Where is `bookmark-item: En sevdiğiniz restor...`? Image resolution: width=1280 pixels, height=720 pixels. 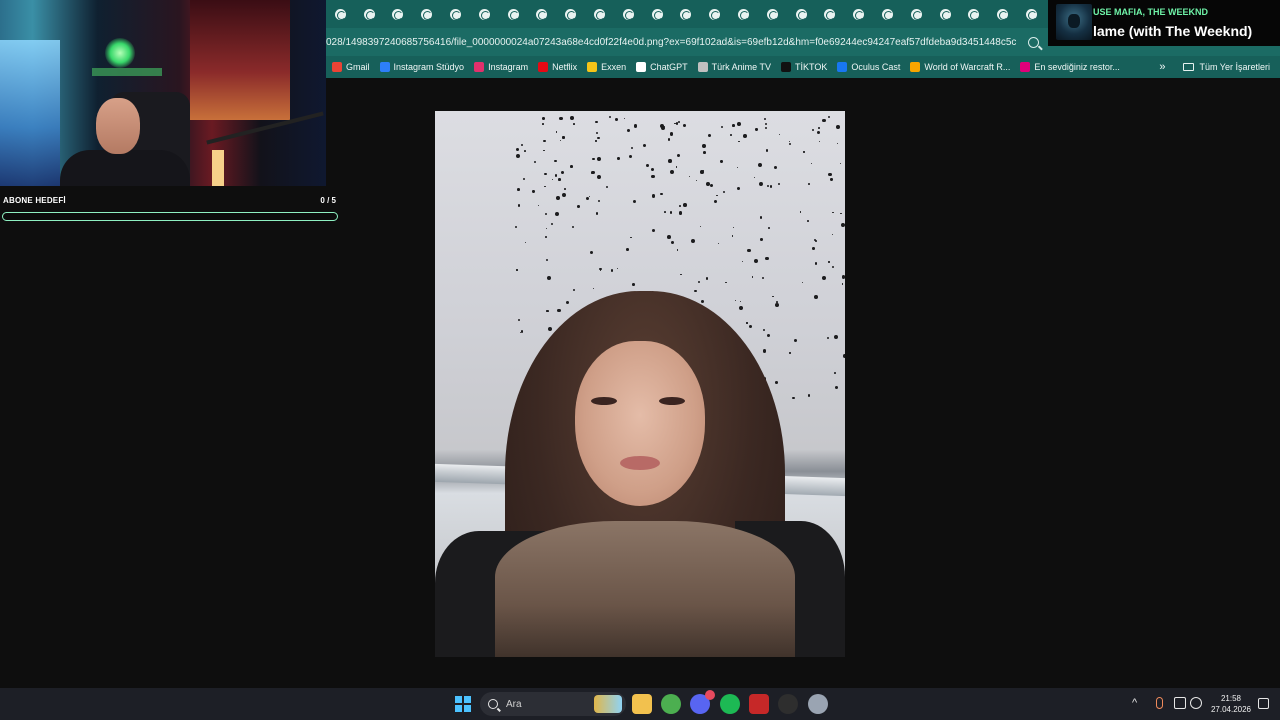
bookmark-item: En sevdiğiniz restor... is located at coordinates (1070, 67).